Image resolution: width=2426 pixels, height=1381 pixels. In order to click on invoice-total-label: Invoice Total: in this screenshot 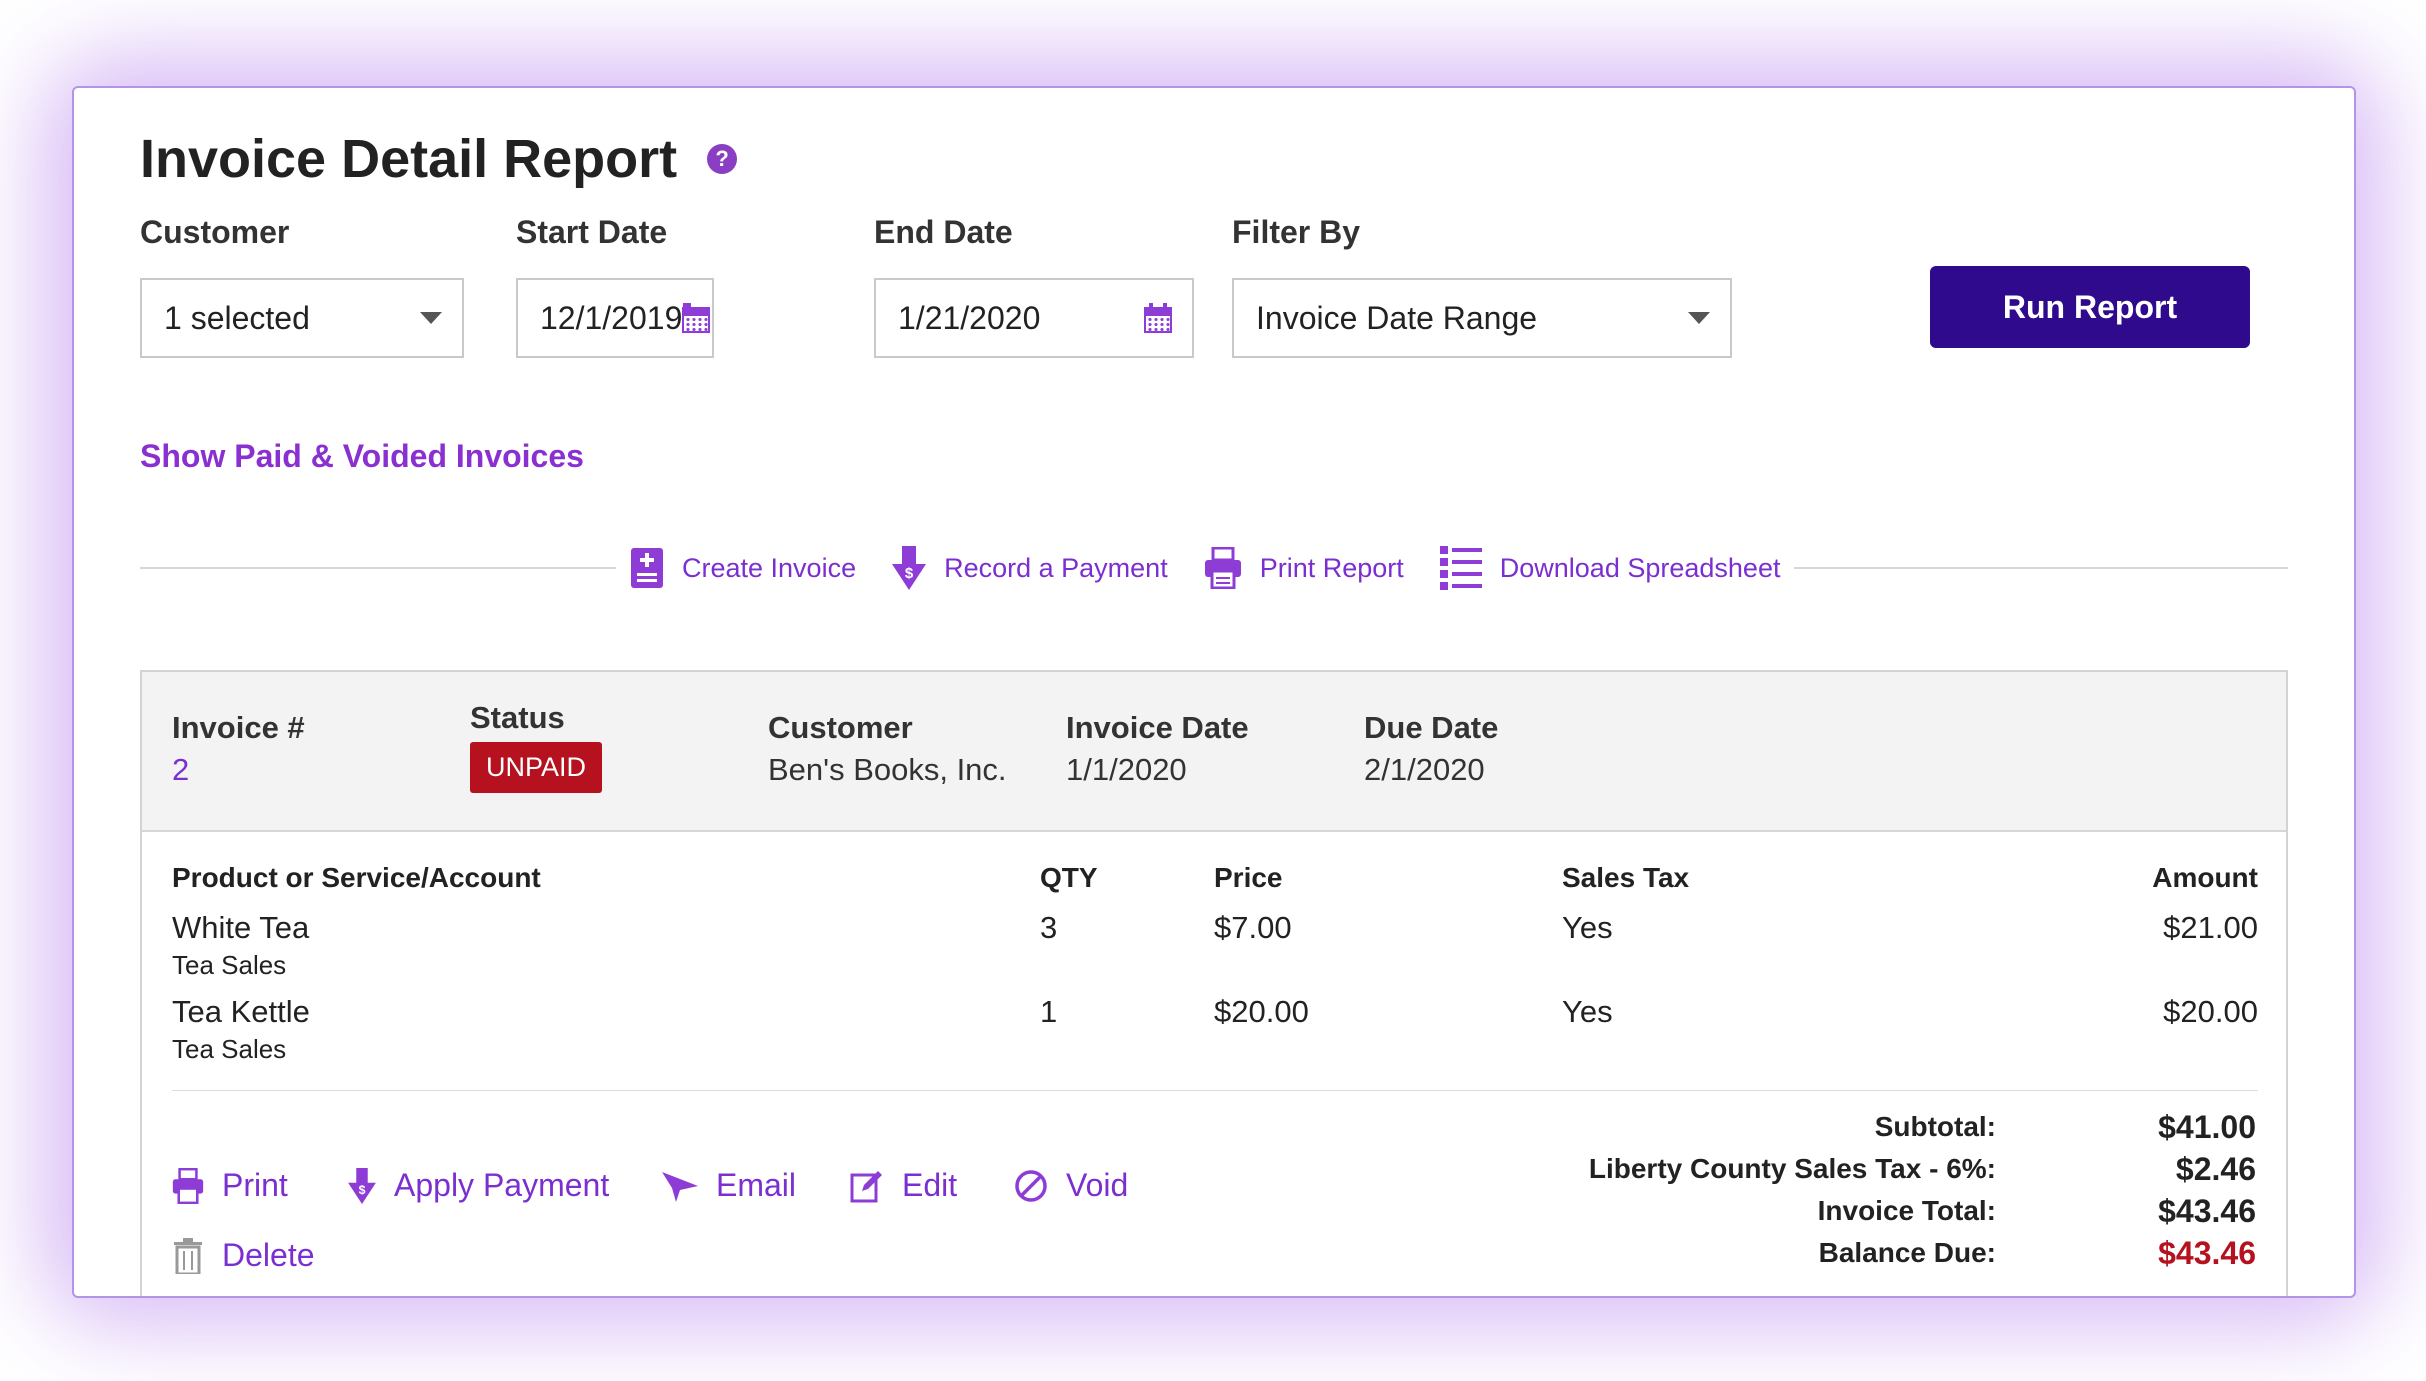, I will do `click(1906, 1210)`.